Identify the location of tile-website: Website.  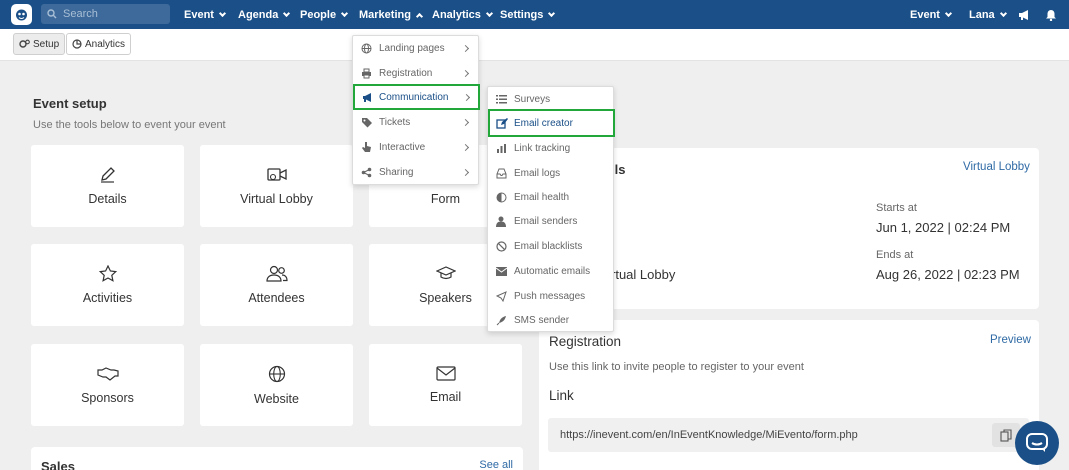
(276, 385).